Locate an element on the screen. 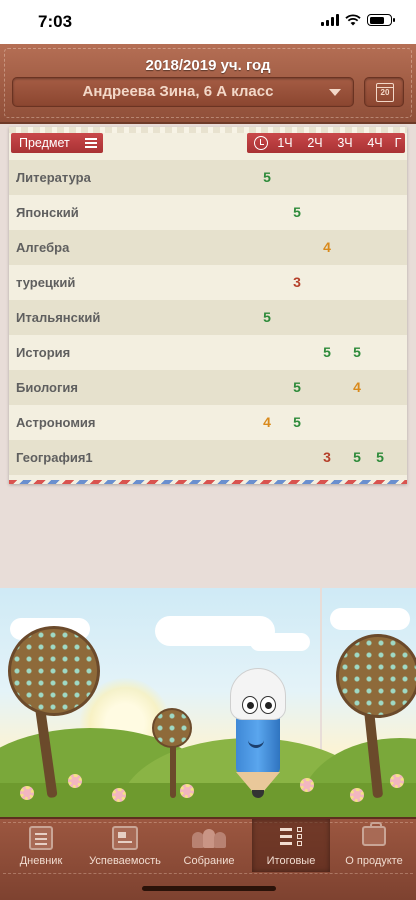  tab-summary: Итоговые is located at coordinates (291, 845).